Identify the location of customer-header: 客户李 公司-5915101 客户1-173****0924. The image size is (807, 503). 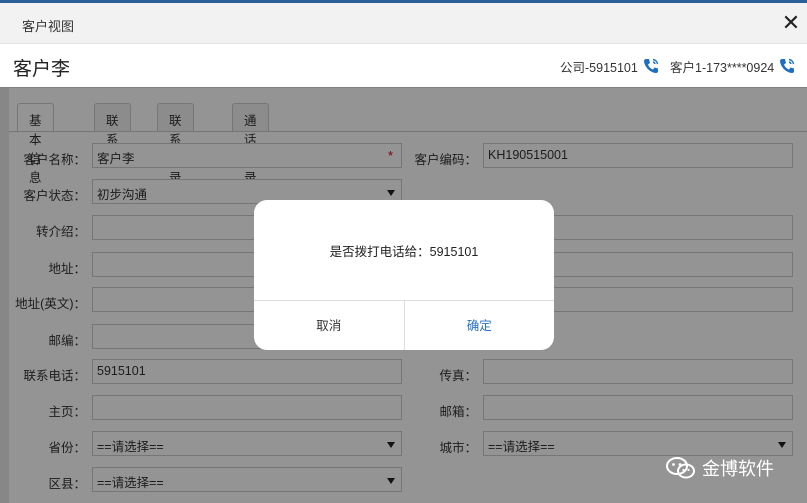
(403, 66).